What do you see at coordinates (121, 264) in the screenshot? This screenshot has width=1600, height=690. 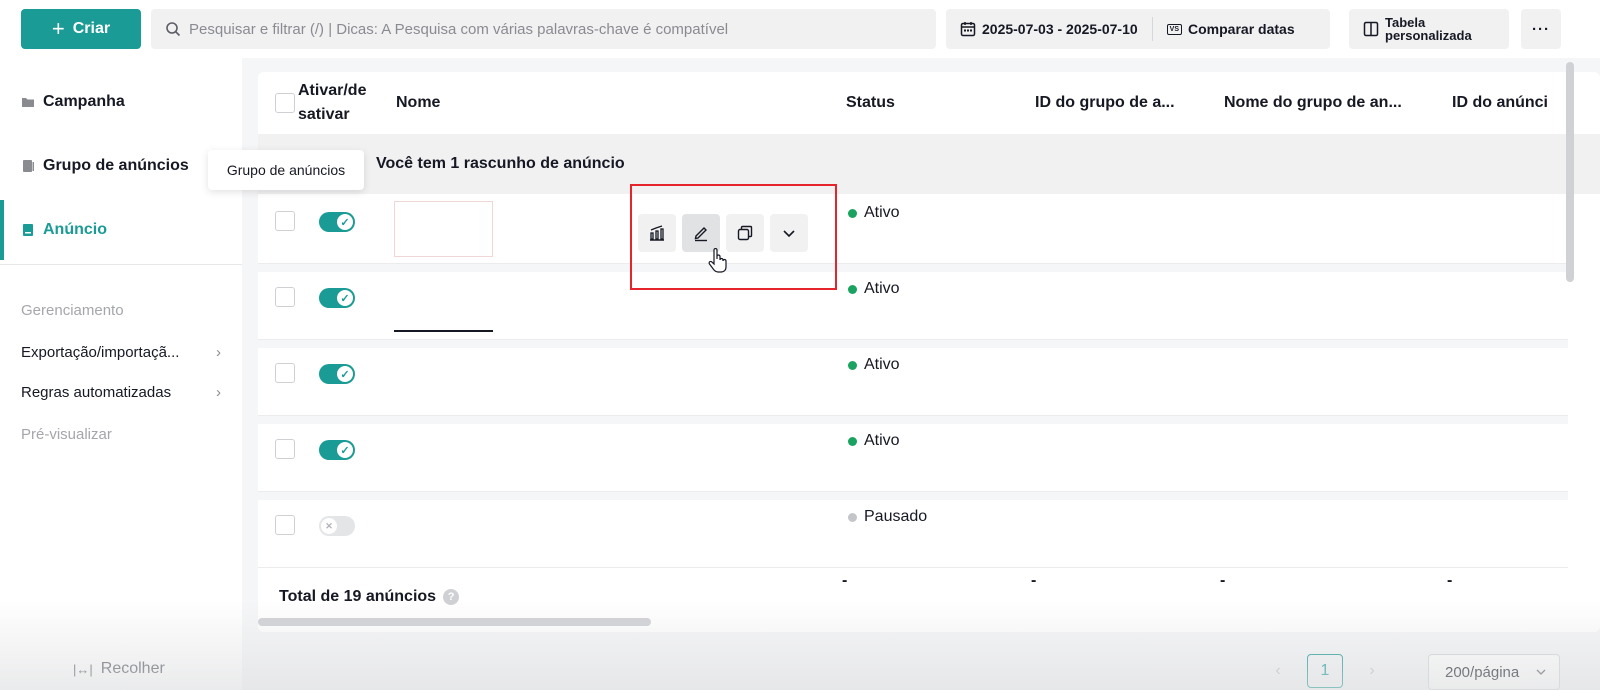 I see `divider` at bounding box center [121, 264].